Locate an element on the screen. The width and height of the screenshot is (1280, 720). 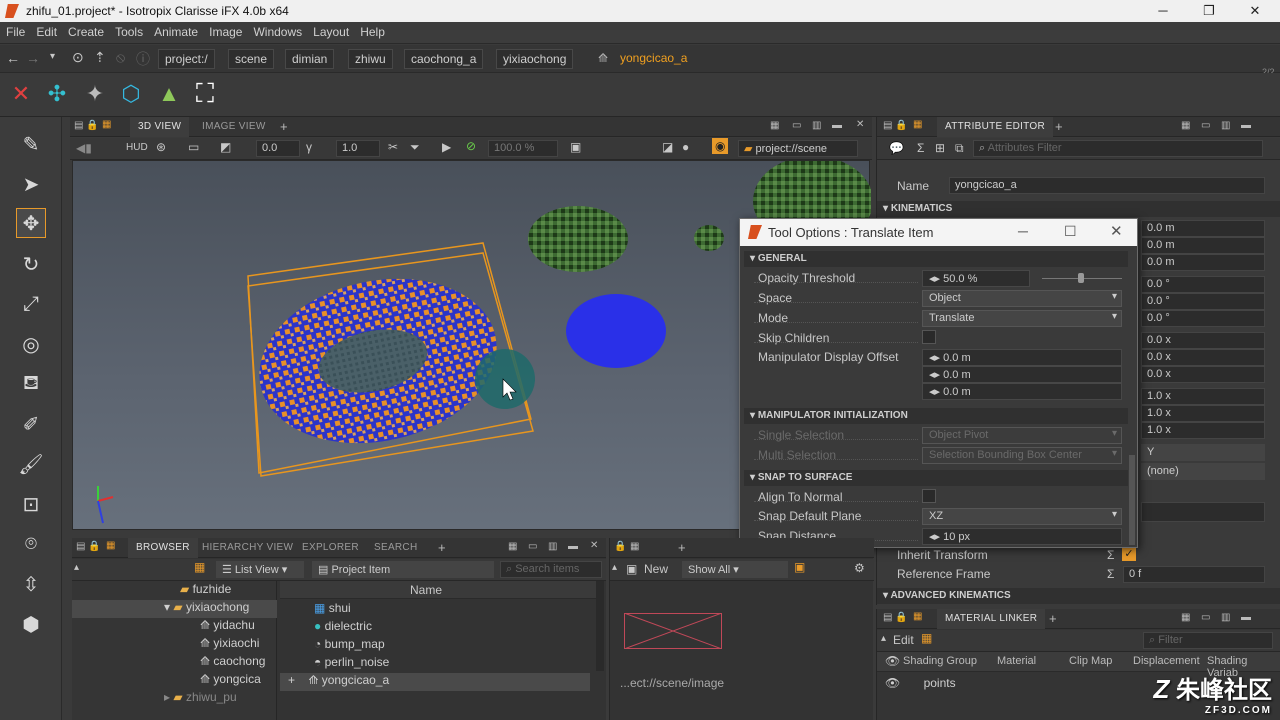
close-icon: ✕ is located at coordinates (1255, 11).